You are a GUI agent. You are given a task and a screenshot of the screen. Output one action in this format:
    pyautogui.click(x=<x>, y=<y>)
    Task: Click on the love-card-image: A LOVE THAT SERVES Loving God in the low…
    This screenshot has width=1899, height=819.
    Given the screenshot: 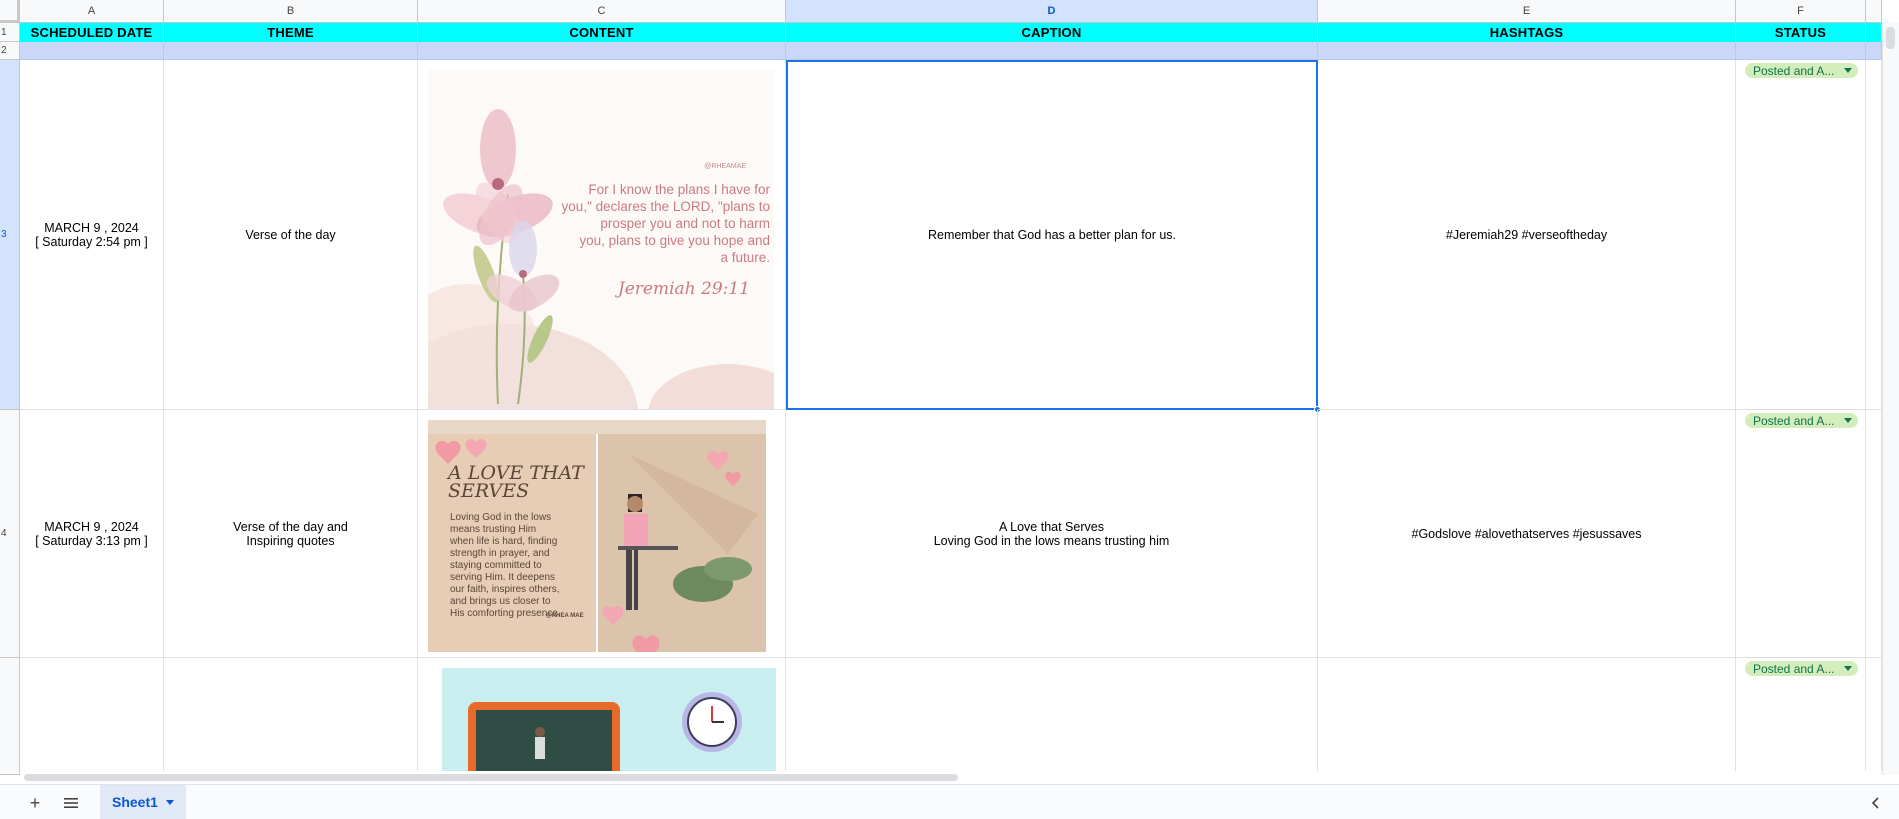 What is the action you would take?
    pyautogui.click(x=597, y=536)
    